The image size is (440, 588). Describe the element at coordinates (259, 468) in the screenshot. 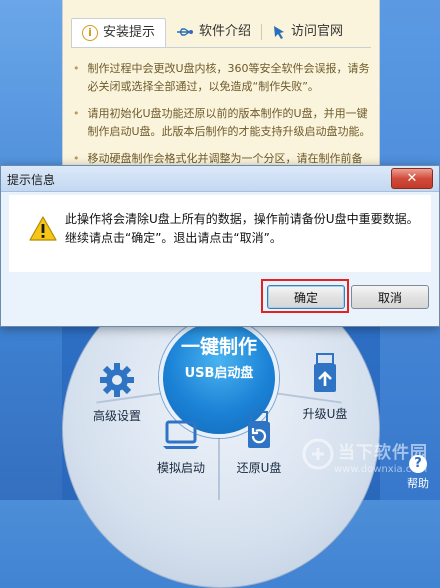

I see `menu-label: 还原U盘` at that location.